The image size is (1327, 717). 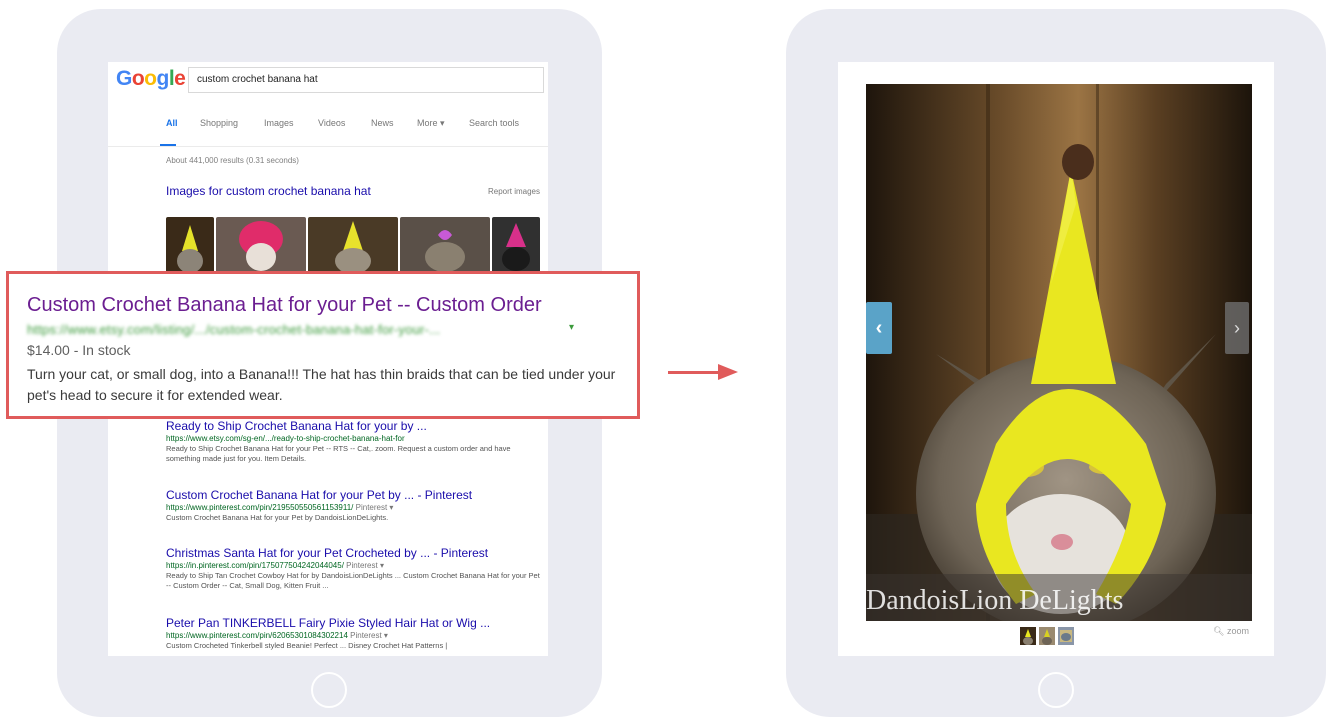 What do you see at coordinates (232, 160) in the screenshot?
I see `results-stats: About 441,000 results (0.31 seconds)` at bounding box center [232, 160].